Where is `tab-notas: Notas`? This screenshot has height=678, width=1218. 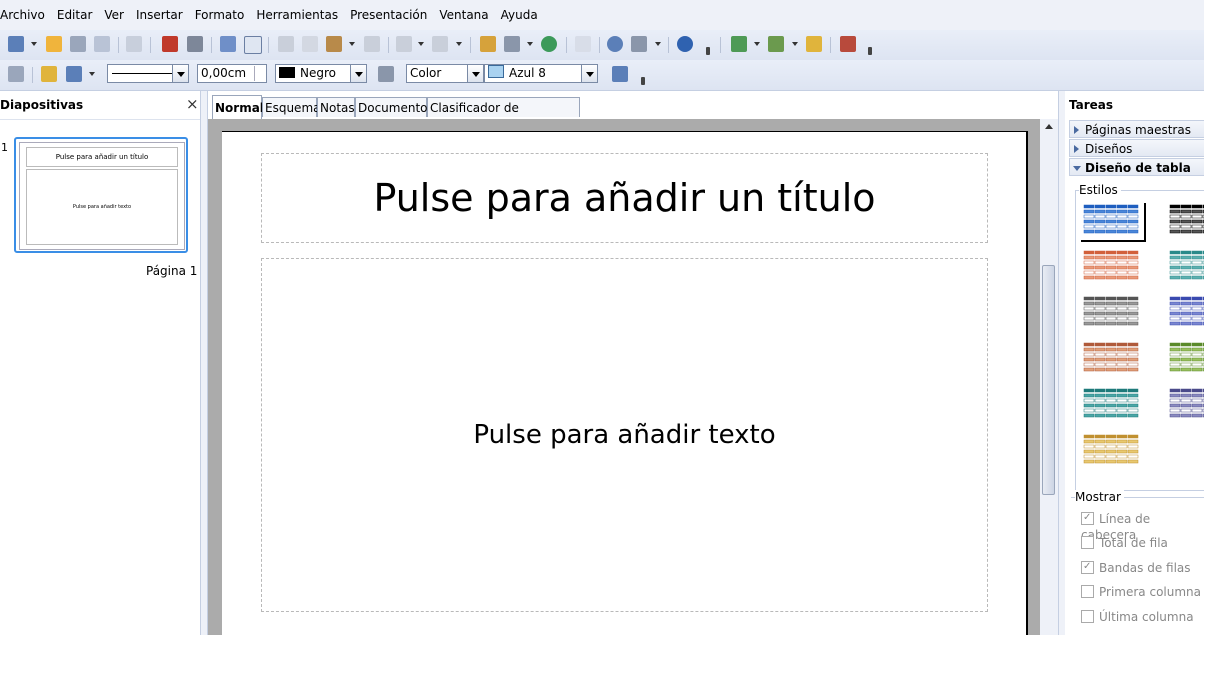 tab-notas: Notas is located at coordinates (336, 107).